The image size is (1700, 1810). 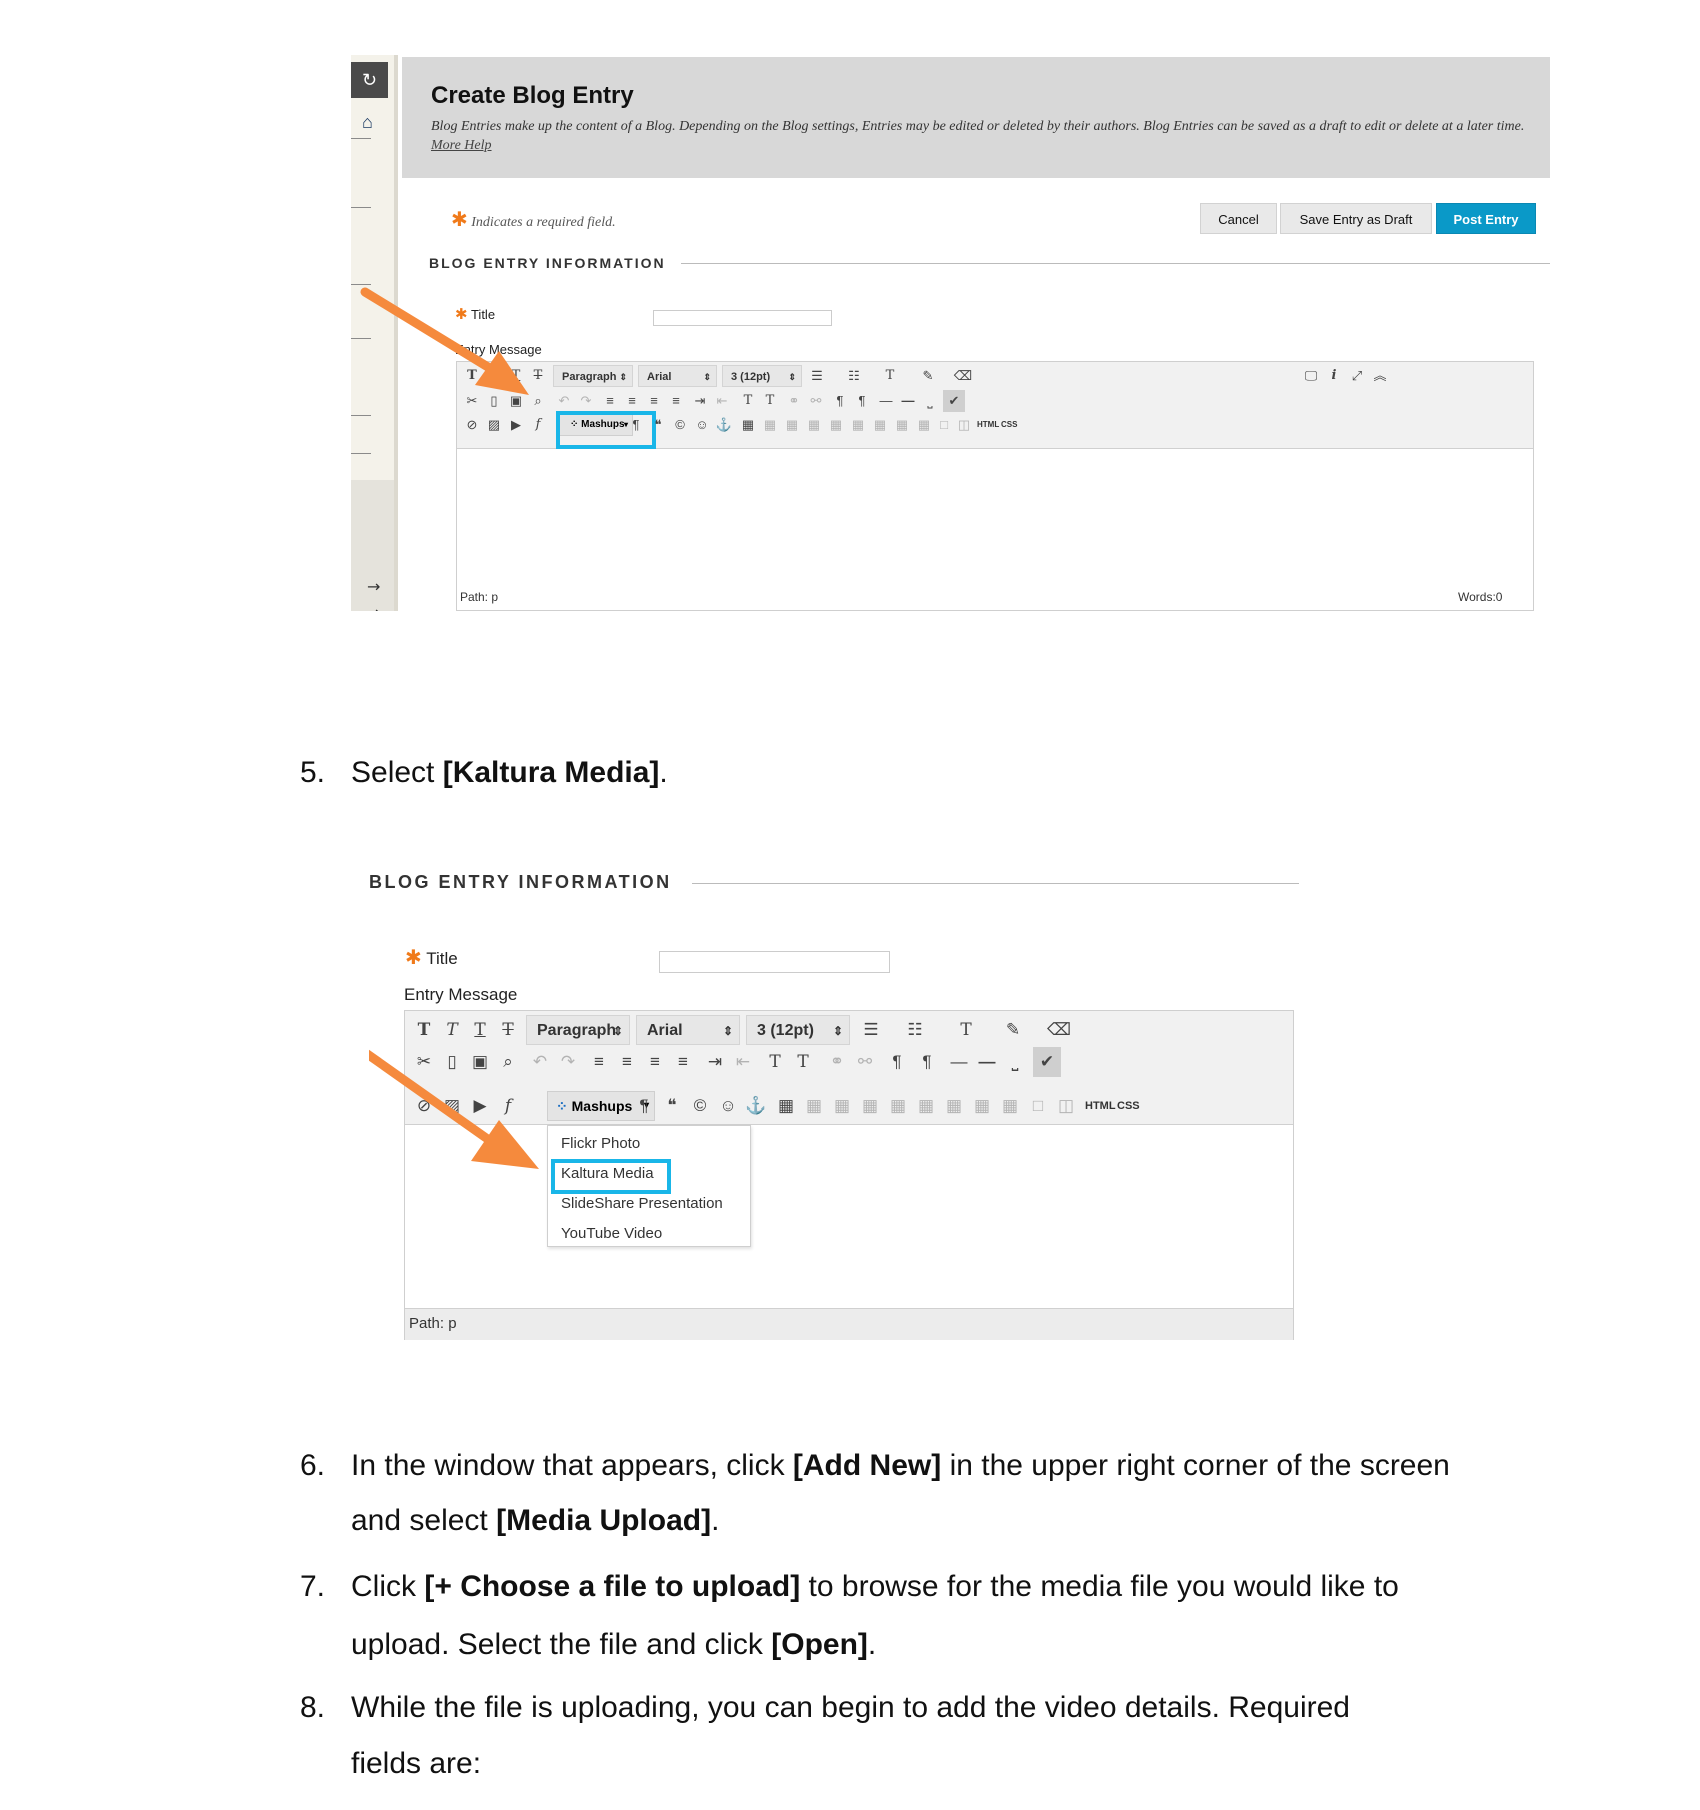 What do you see at coordinates (313, 1707) in the screenshot?
I see `step-number: 8.` at bounding box center [313, 1707].